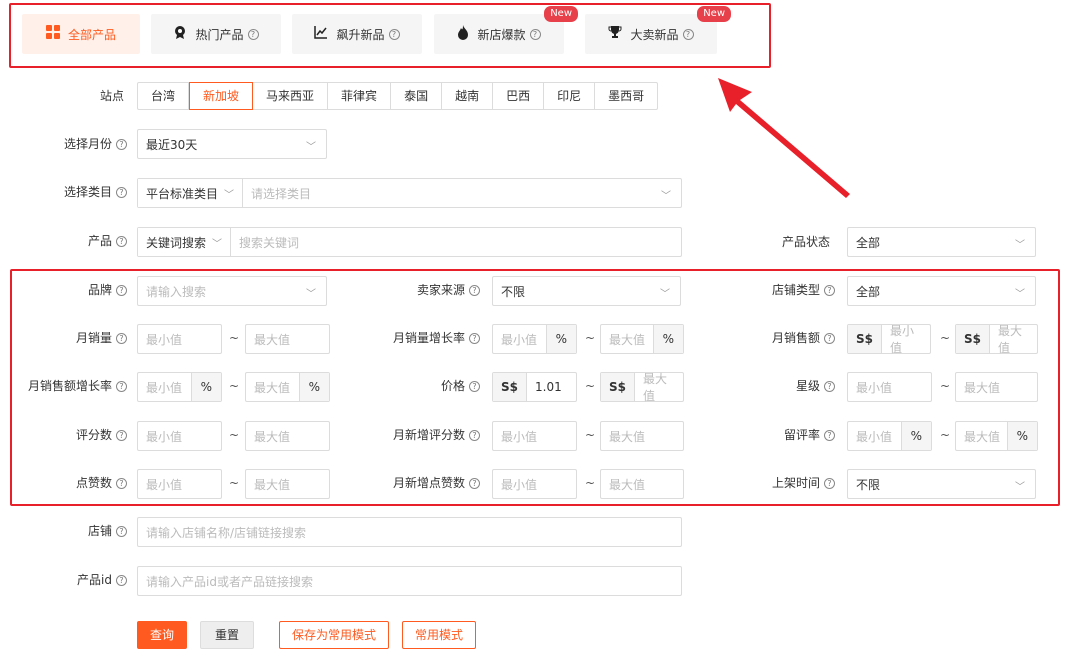  What do you see at coordinates (889, 339) in the screenshot?
I see `monthly-revenue-min: S$ 最小值` at bounding box center [889, 339].